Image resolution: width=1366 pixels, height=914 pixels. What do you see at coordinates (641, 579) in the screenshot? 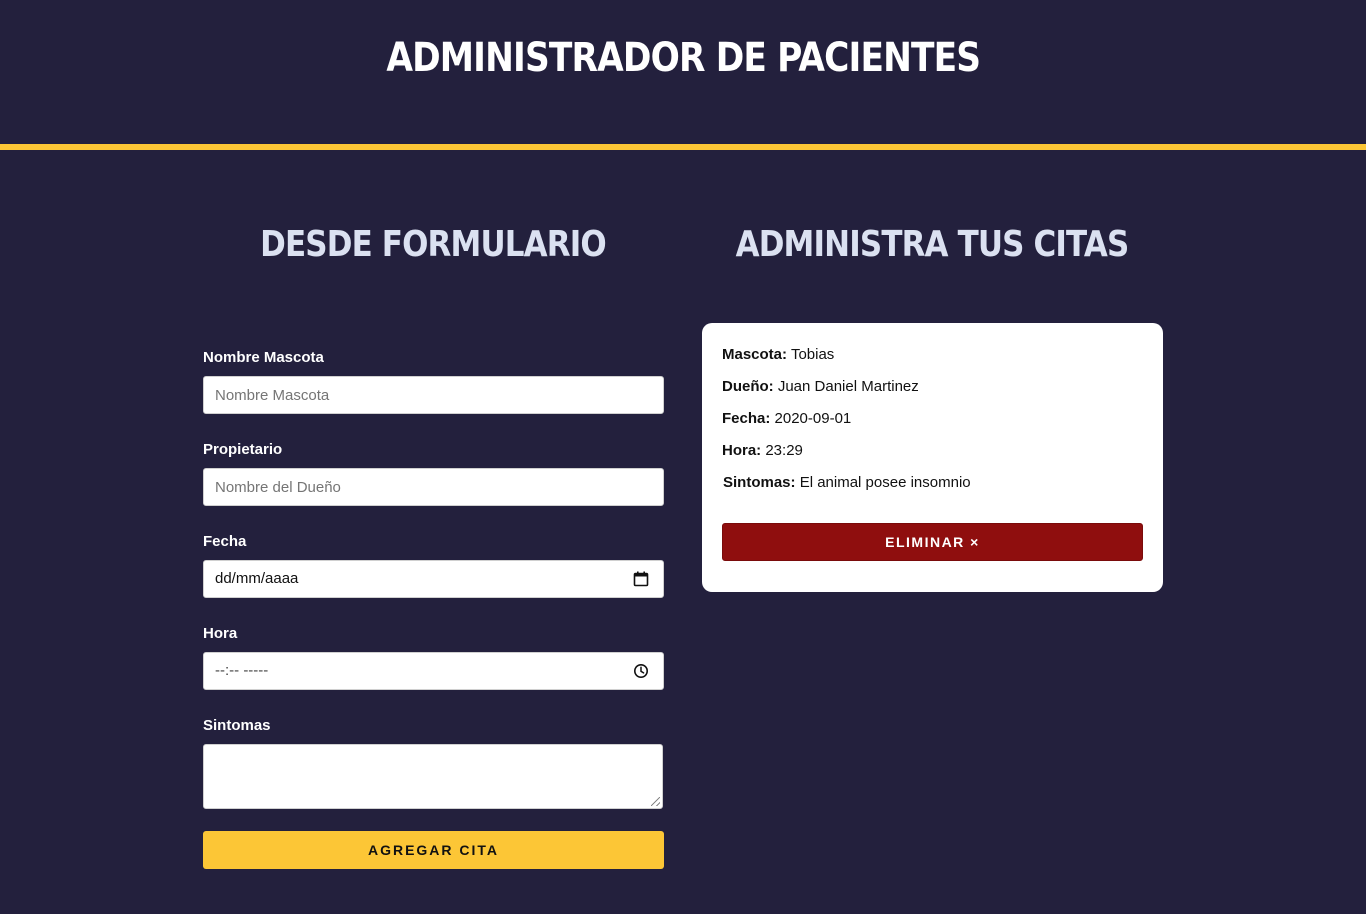
I see `calendar-icon` at bounding box center [641, 579].